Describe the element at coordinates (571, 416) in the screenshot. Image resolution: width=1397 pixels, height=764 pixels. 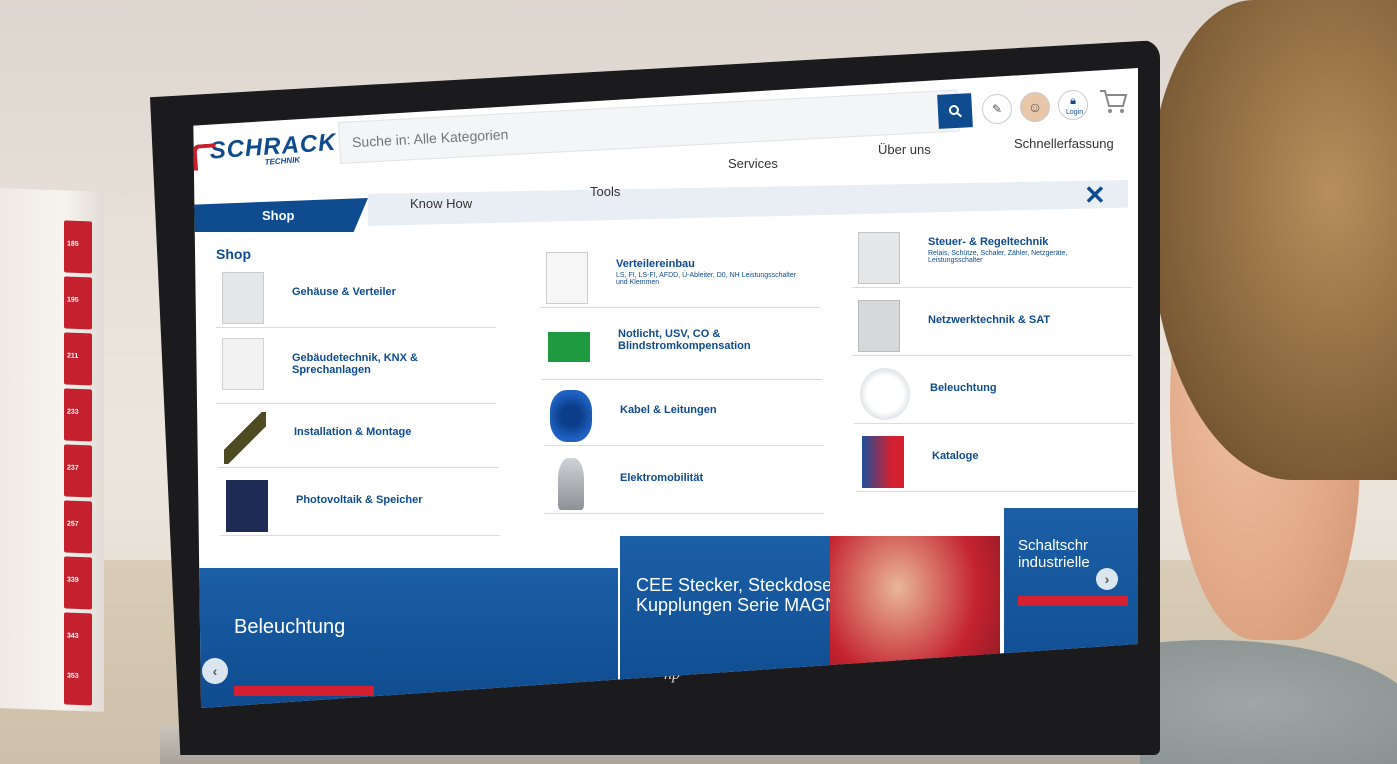
I see `cable-reel-thumb` at that location.